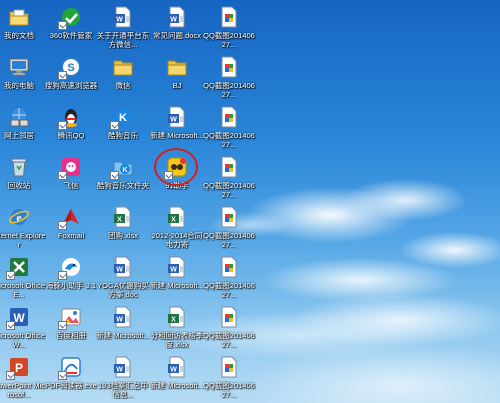 The image size is (500, 403). I want to click on desktop-icon-network-places: 网上邻居, so click(23, 129).